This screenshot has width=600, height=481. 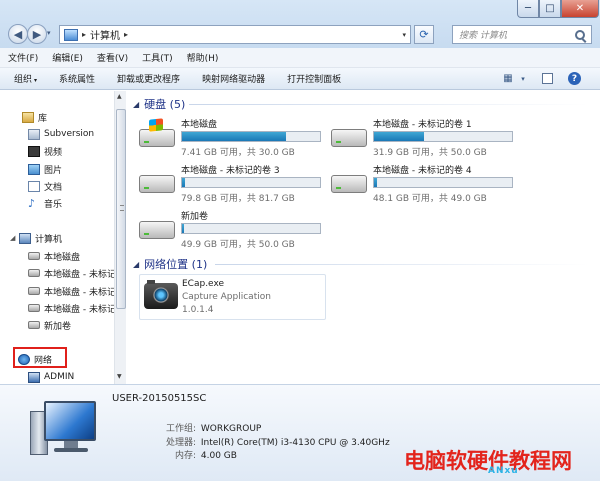 I want to click on music-icon: ♪, so click(x=32, y=203).